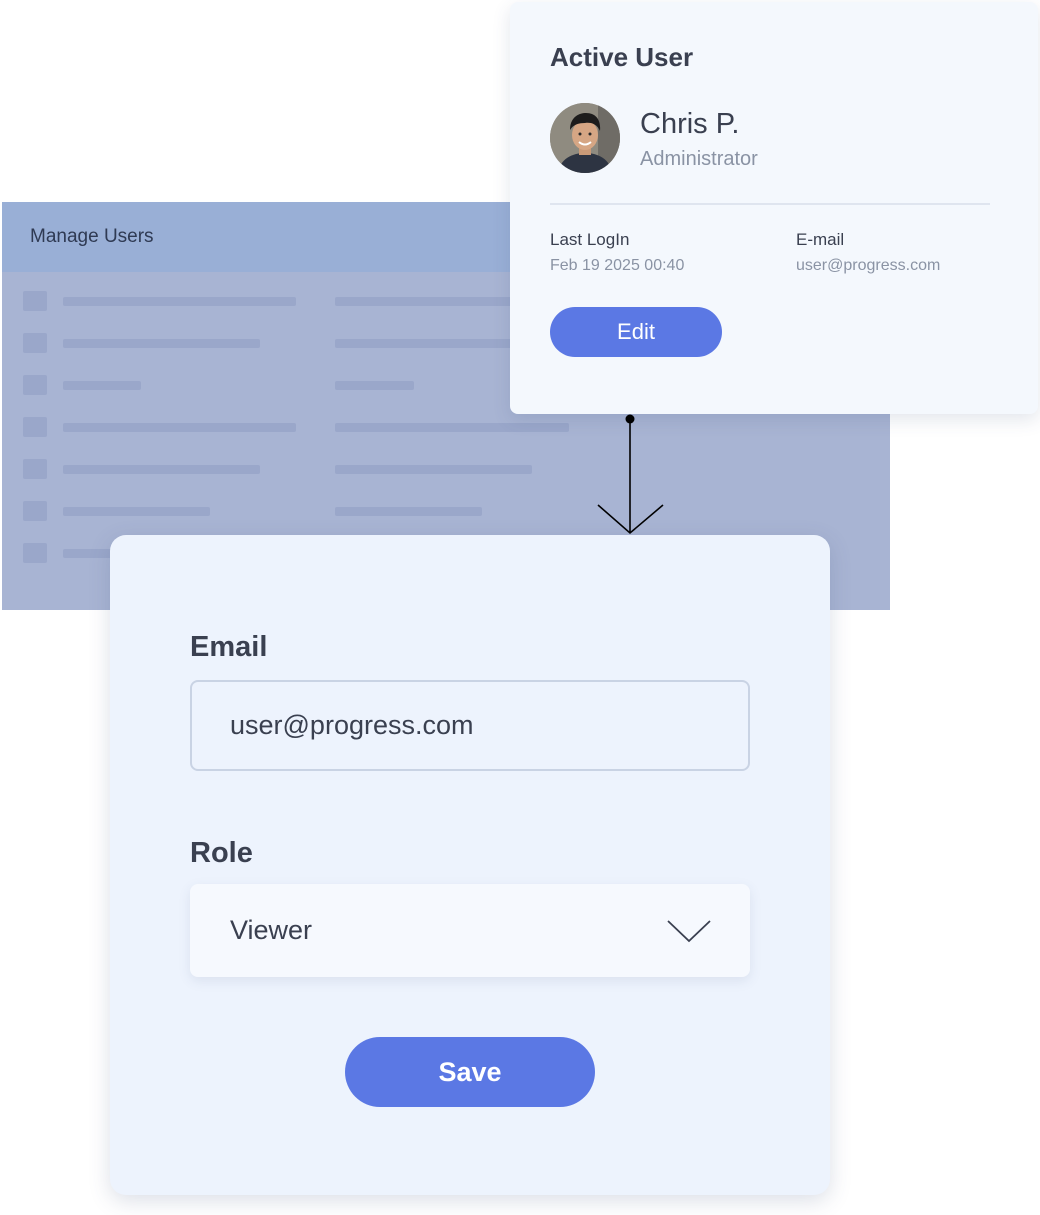 The height and width of the screenshot is (1215, 1040). I want to click on last-login-value: Feb 19 2025 00:40, so click(617, 265).